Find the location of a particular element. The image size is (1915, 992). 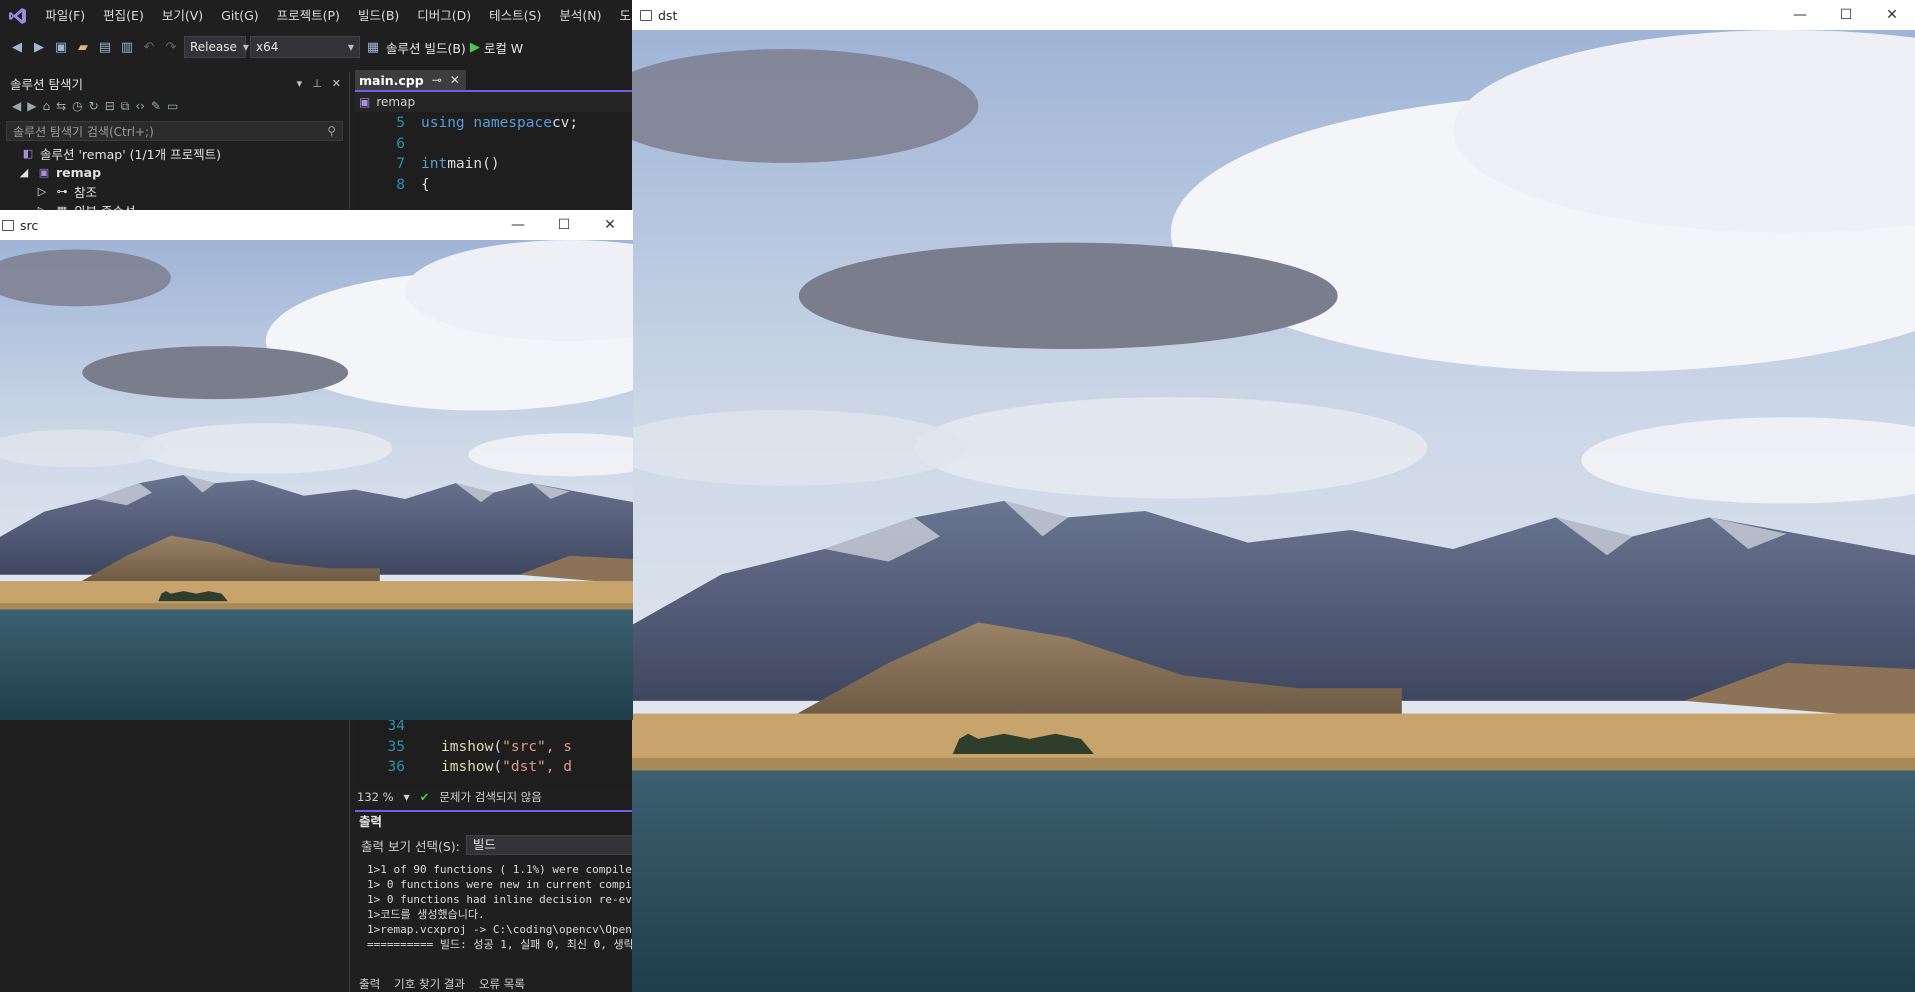

code-area-top: 5 using namespace cv; 6 7 int main() 8 { is located at coordinates (497, 153).